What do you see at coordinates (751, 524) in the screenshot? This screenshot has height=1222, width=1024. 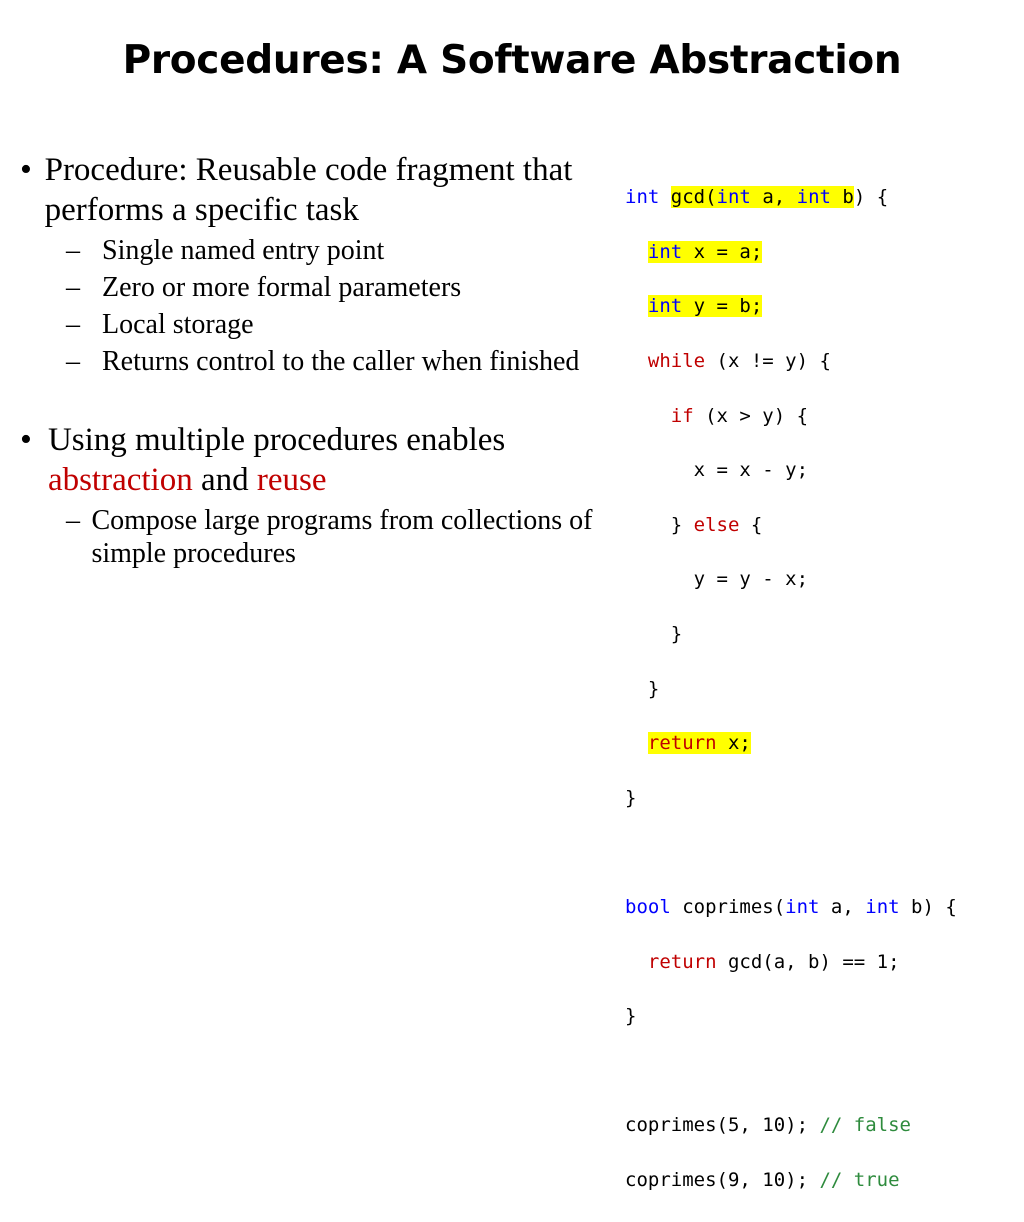 I see `code-text: {` at bounding box center [751, 524].